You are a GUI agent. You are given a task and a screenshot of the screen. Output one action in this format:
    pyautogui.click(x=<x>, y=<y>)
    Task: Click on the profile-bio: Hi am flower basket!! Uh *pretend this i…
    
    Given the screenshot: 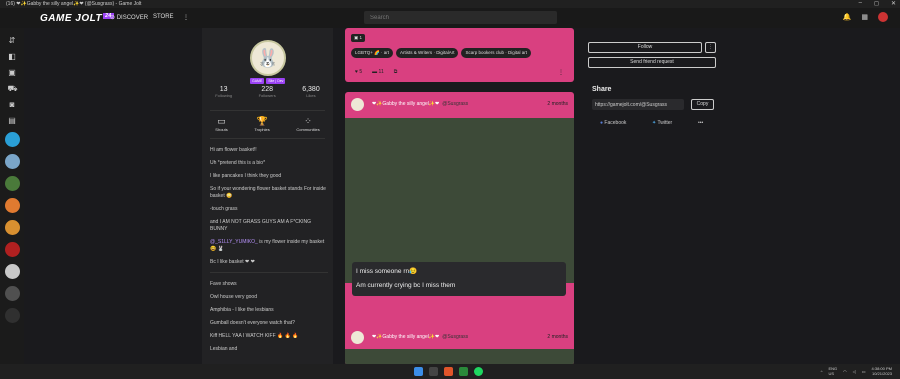 What is the action you would take?
    pyautogui.click(x=269, y=253)
    